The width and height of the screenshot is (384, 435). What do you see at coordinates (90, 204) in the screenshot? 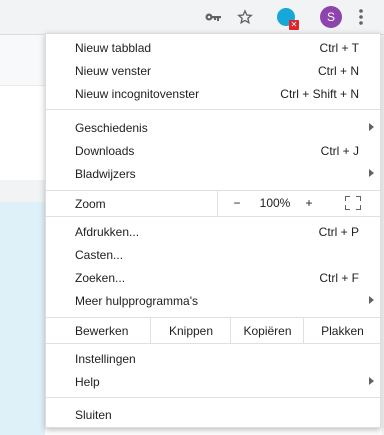
I see `zoom-label: Zoom` at bounding box center [90, 204].